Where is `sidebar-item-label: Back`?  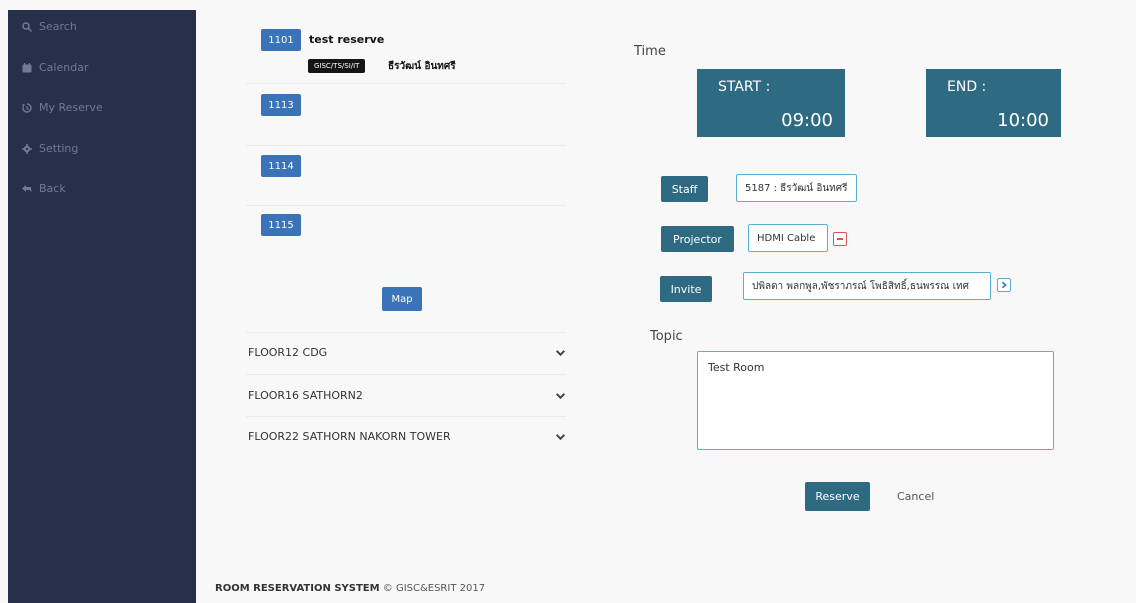 sidebar-item-label: Back is located at coordinates (52, 188).